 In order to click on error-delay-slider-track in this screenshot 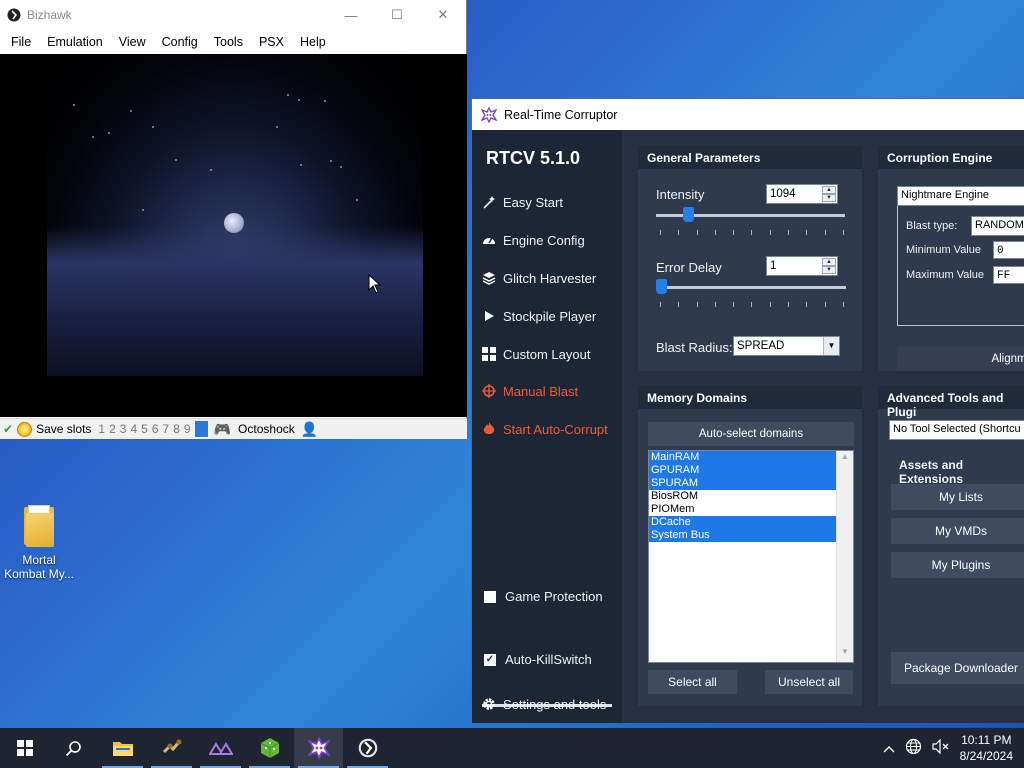, I will do `click(751, 287)`.